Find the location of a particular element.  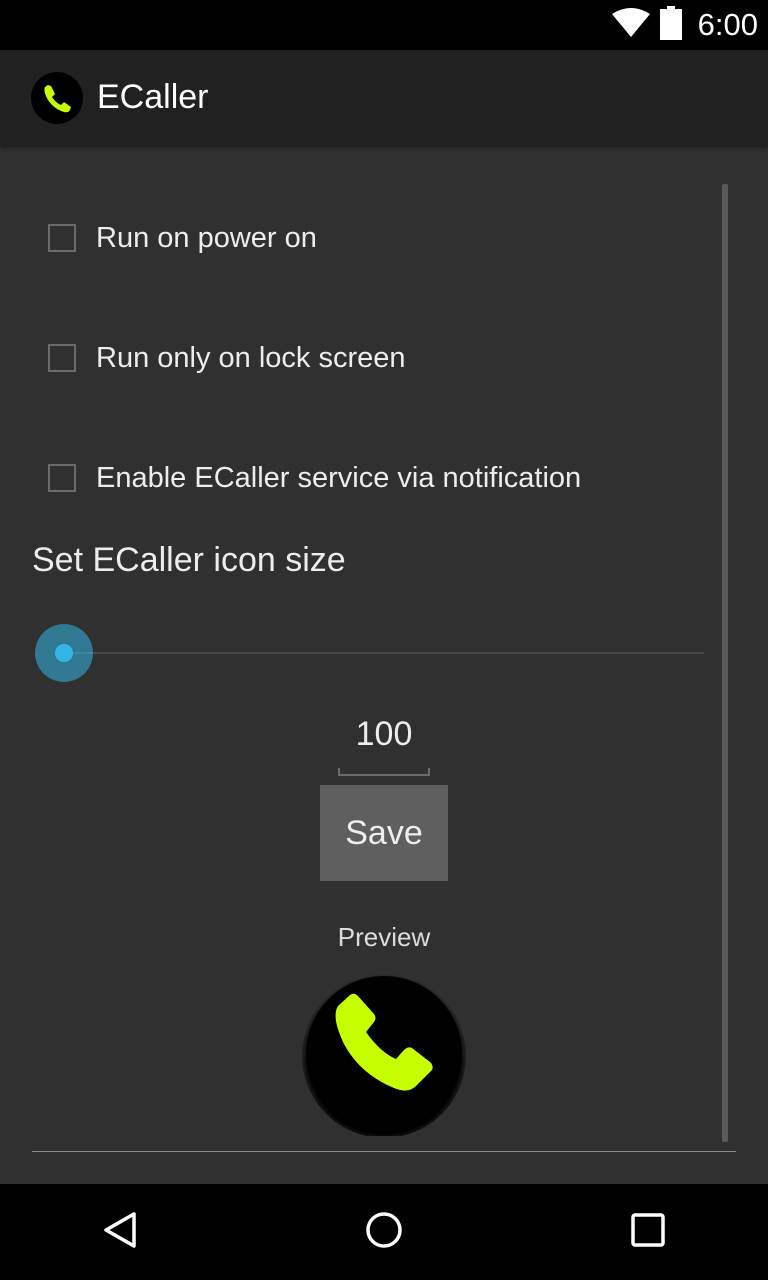

wifi-icon is located at coordinates (630, 25).